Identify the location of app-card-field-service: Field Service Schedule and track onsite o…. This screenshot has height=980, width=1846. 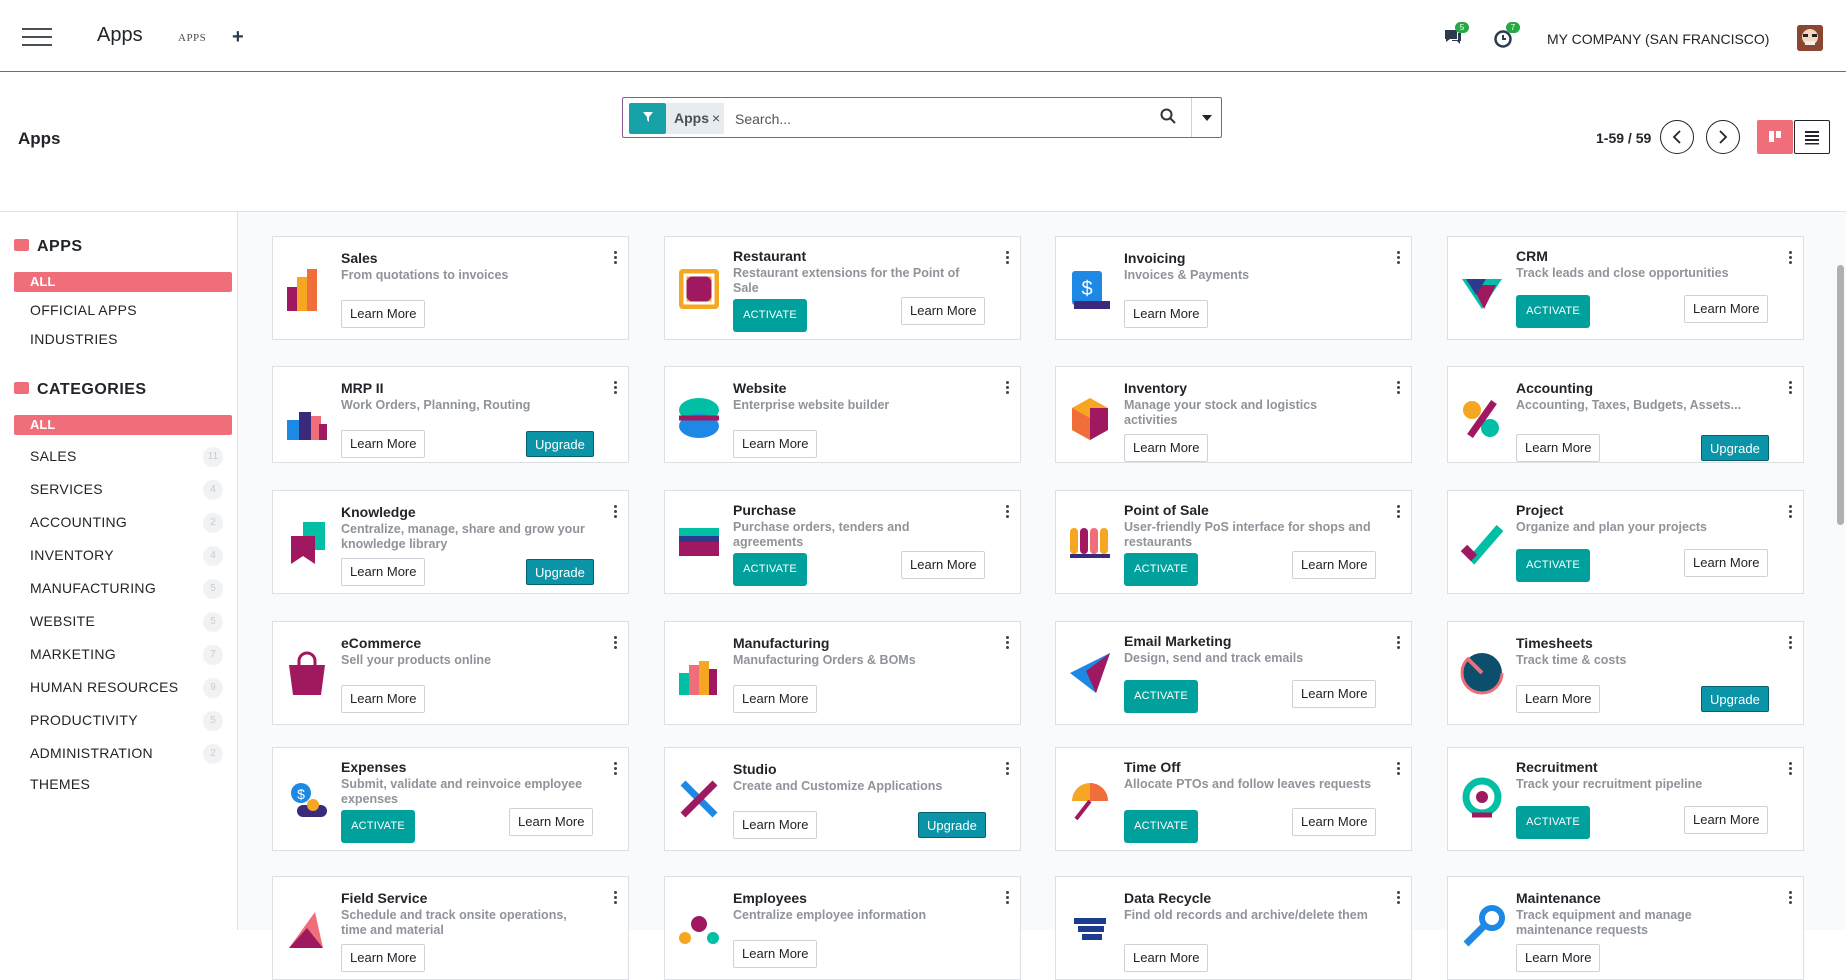
(450, 928).